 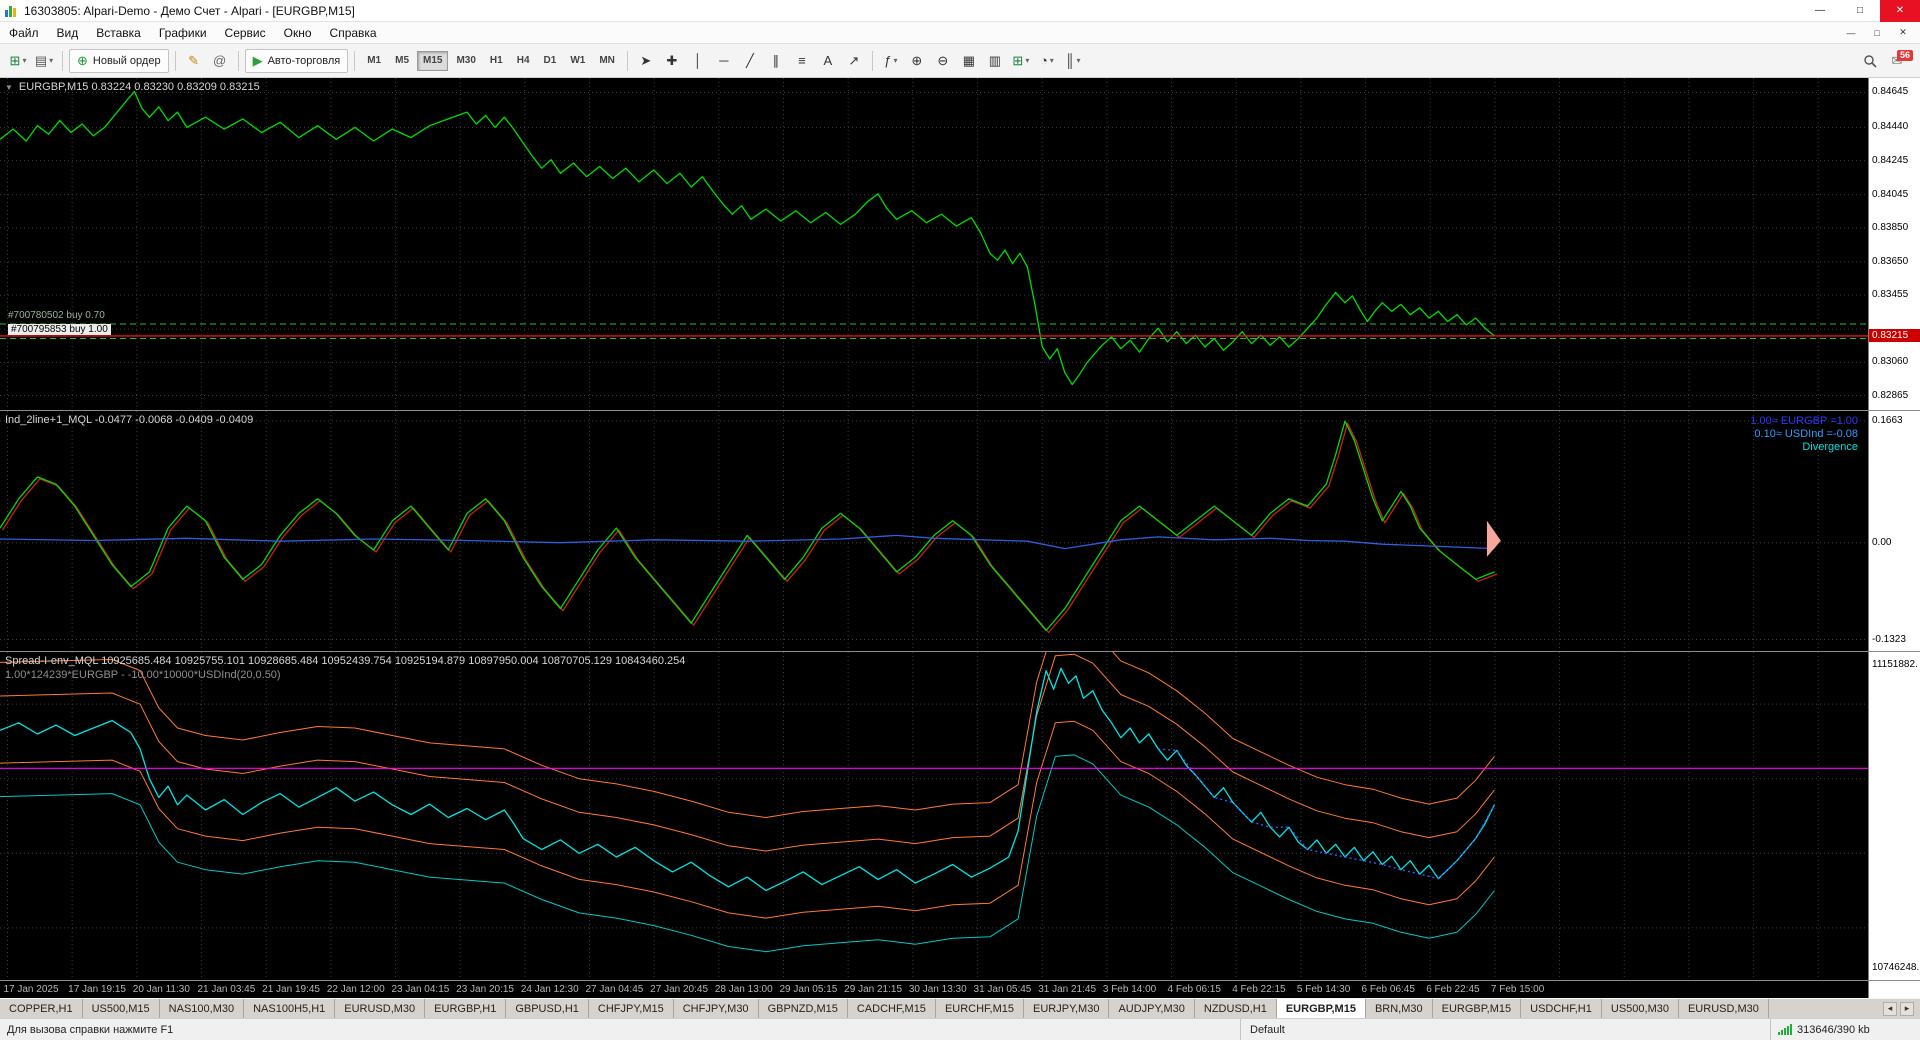 I want to click on menu-item: Окно, so click(x=298, y=33).